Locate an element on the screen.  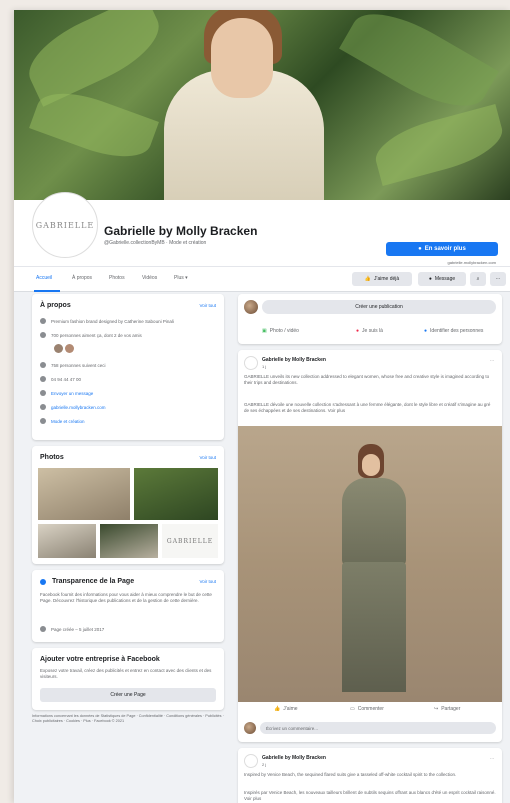
about-category: Mode et création is located at coordinates (62, 421).